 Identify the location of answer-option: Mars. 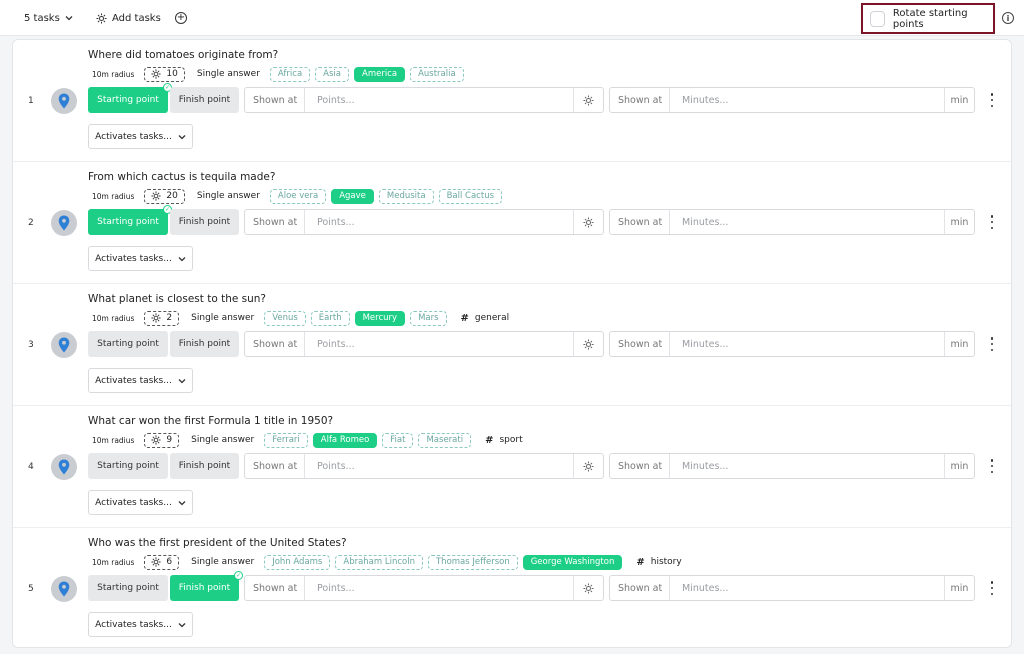
(428, 318).